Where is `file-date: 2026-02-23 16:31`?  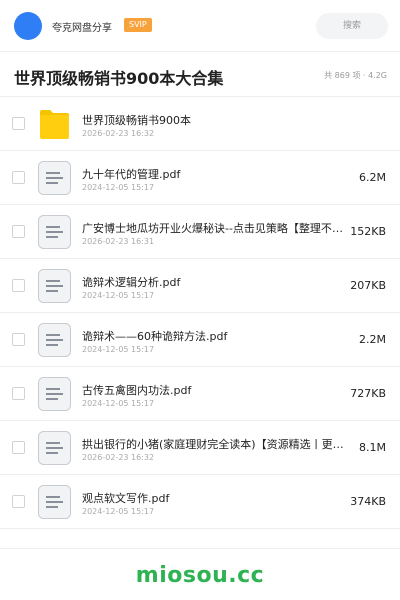 file-date: 2026-02-23 16:31 is located at coordinates (118, 241).